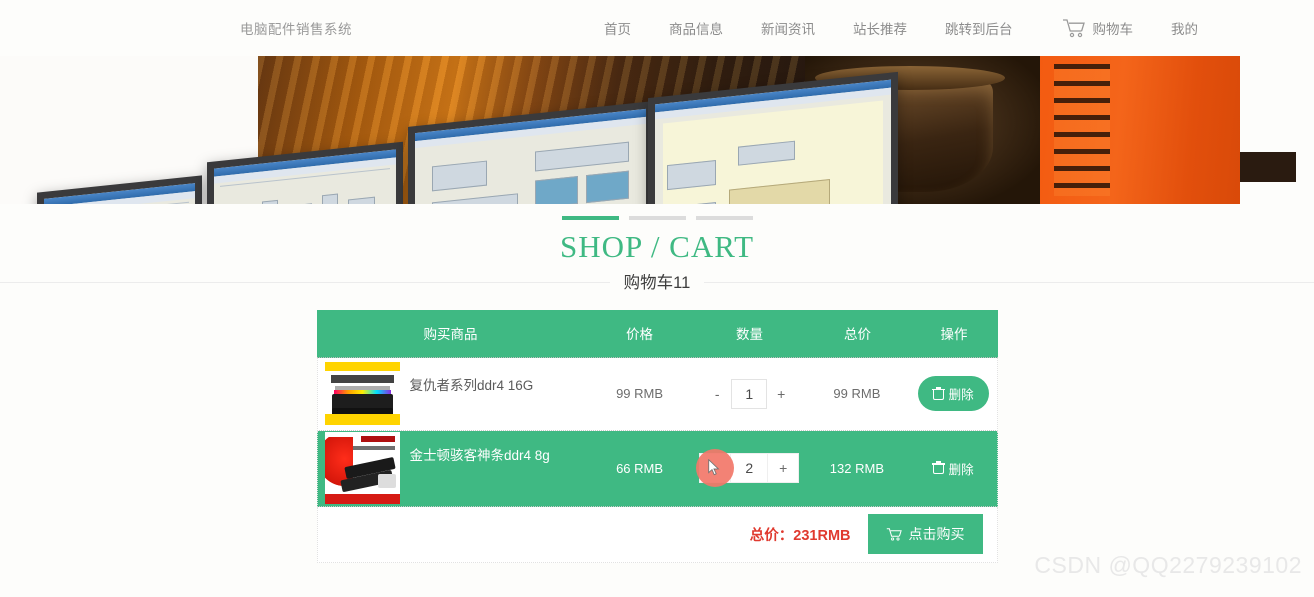 Image resolution: width=1314 pixels, height=597 pixels. Describe the element at coordinates (480, 454) in the screenshot. I see `product-name: 金士顿骇客神条ddr4 8g` at that location.